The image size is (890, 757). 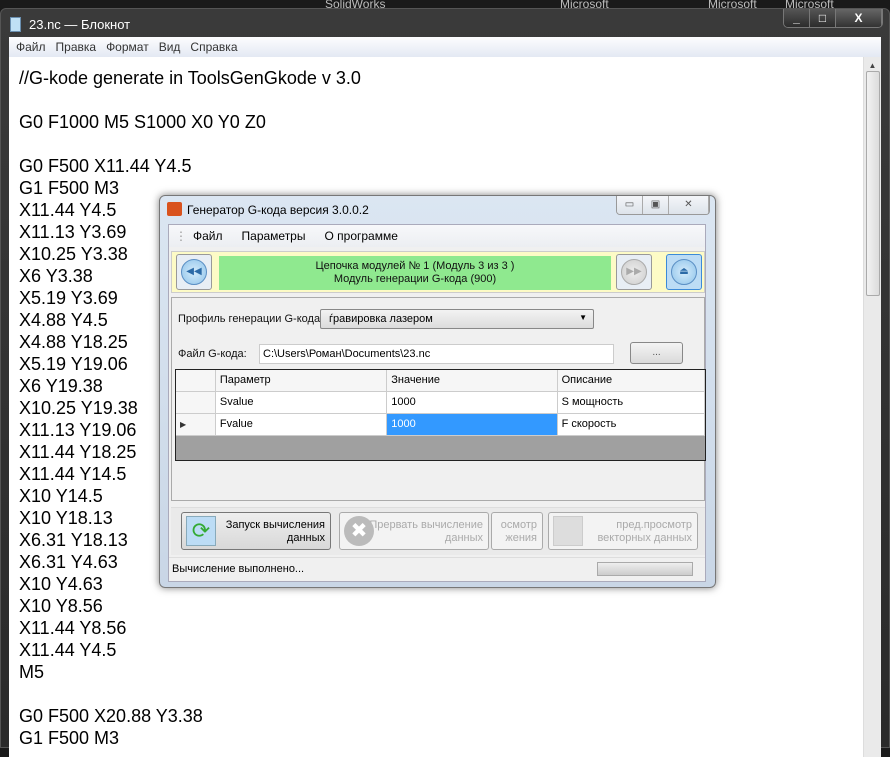 What do you see at coordinates (656, 205) in the screenshot?
I see `maximize-button: ▣` at bounding box center [656, 205].